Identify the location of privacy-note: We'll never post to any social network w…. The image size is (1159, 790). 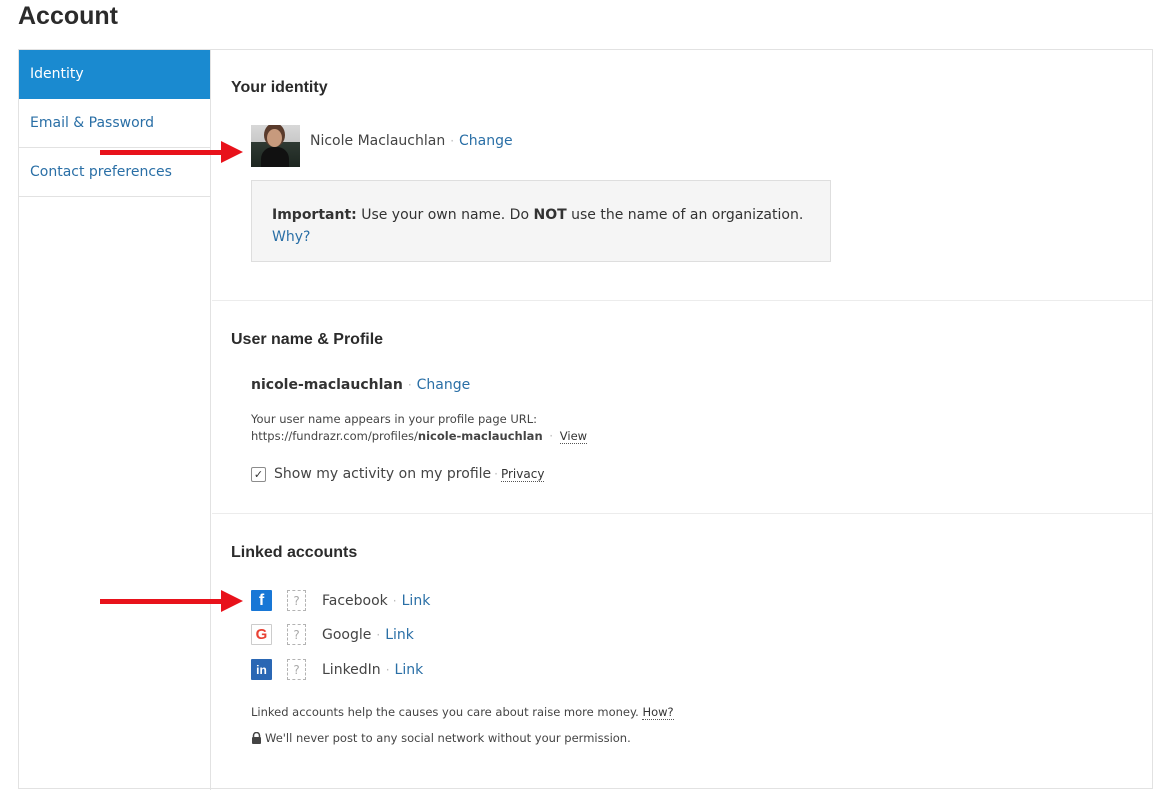
(448, 738).